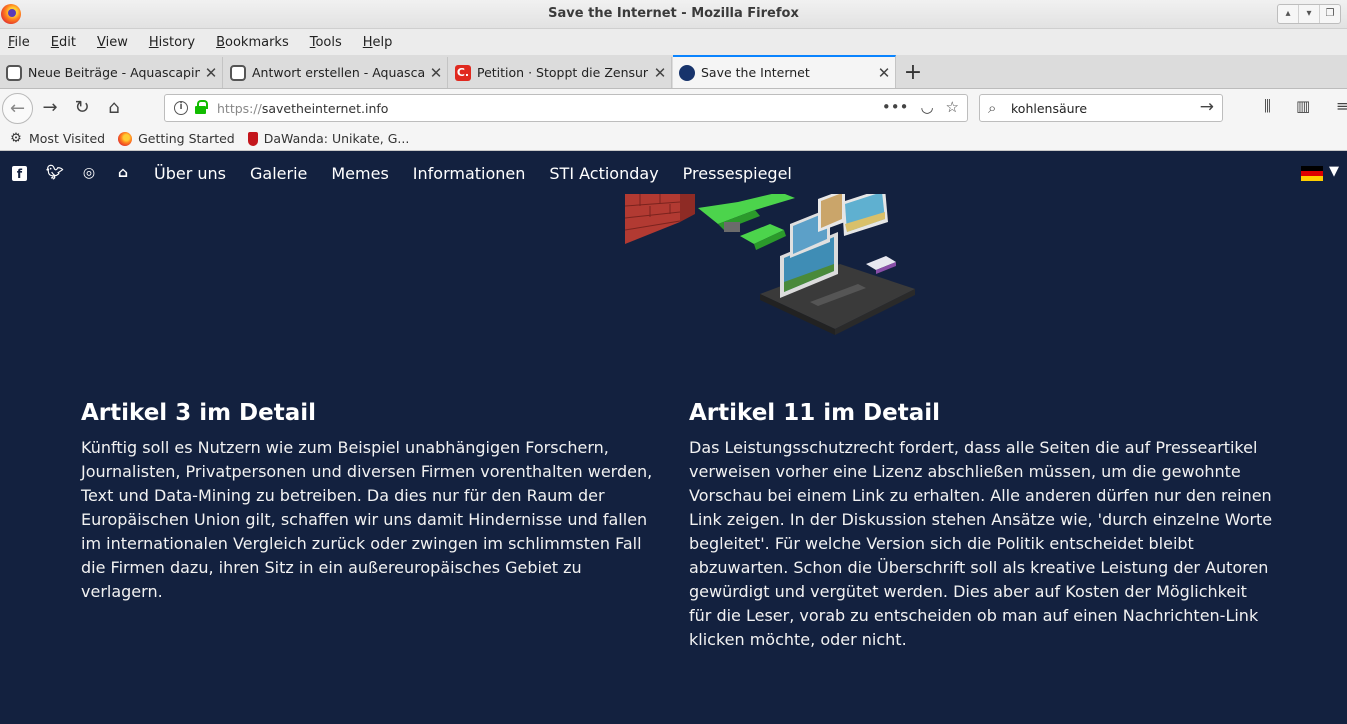 The width and height of the screenshot is (1347, 724). What do you see at coordinates (19, 173) in the screenshot?
I see `facebook-icon: f` at bounding box center [19, 173].